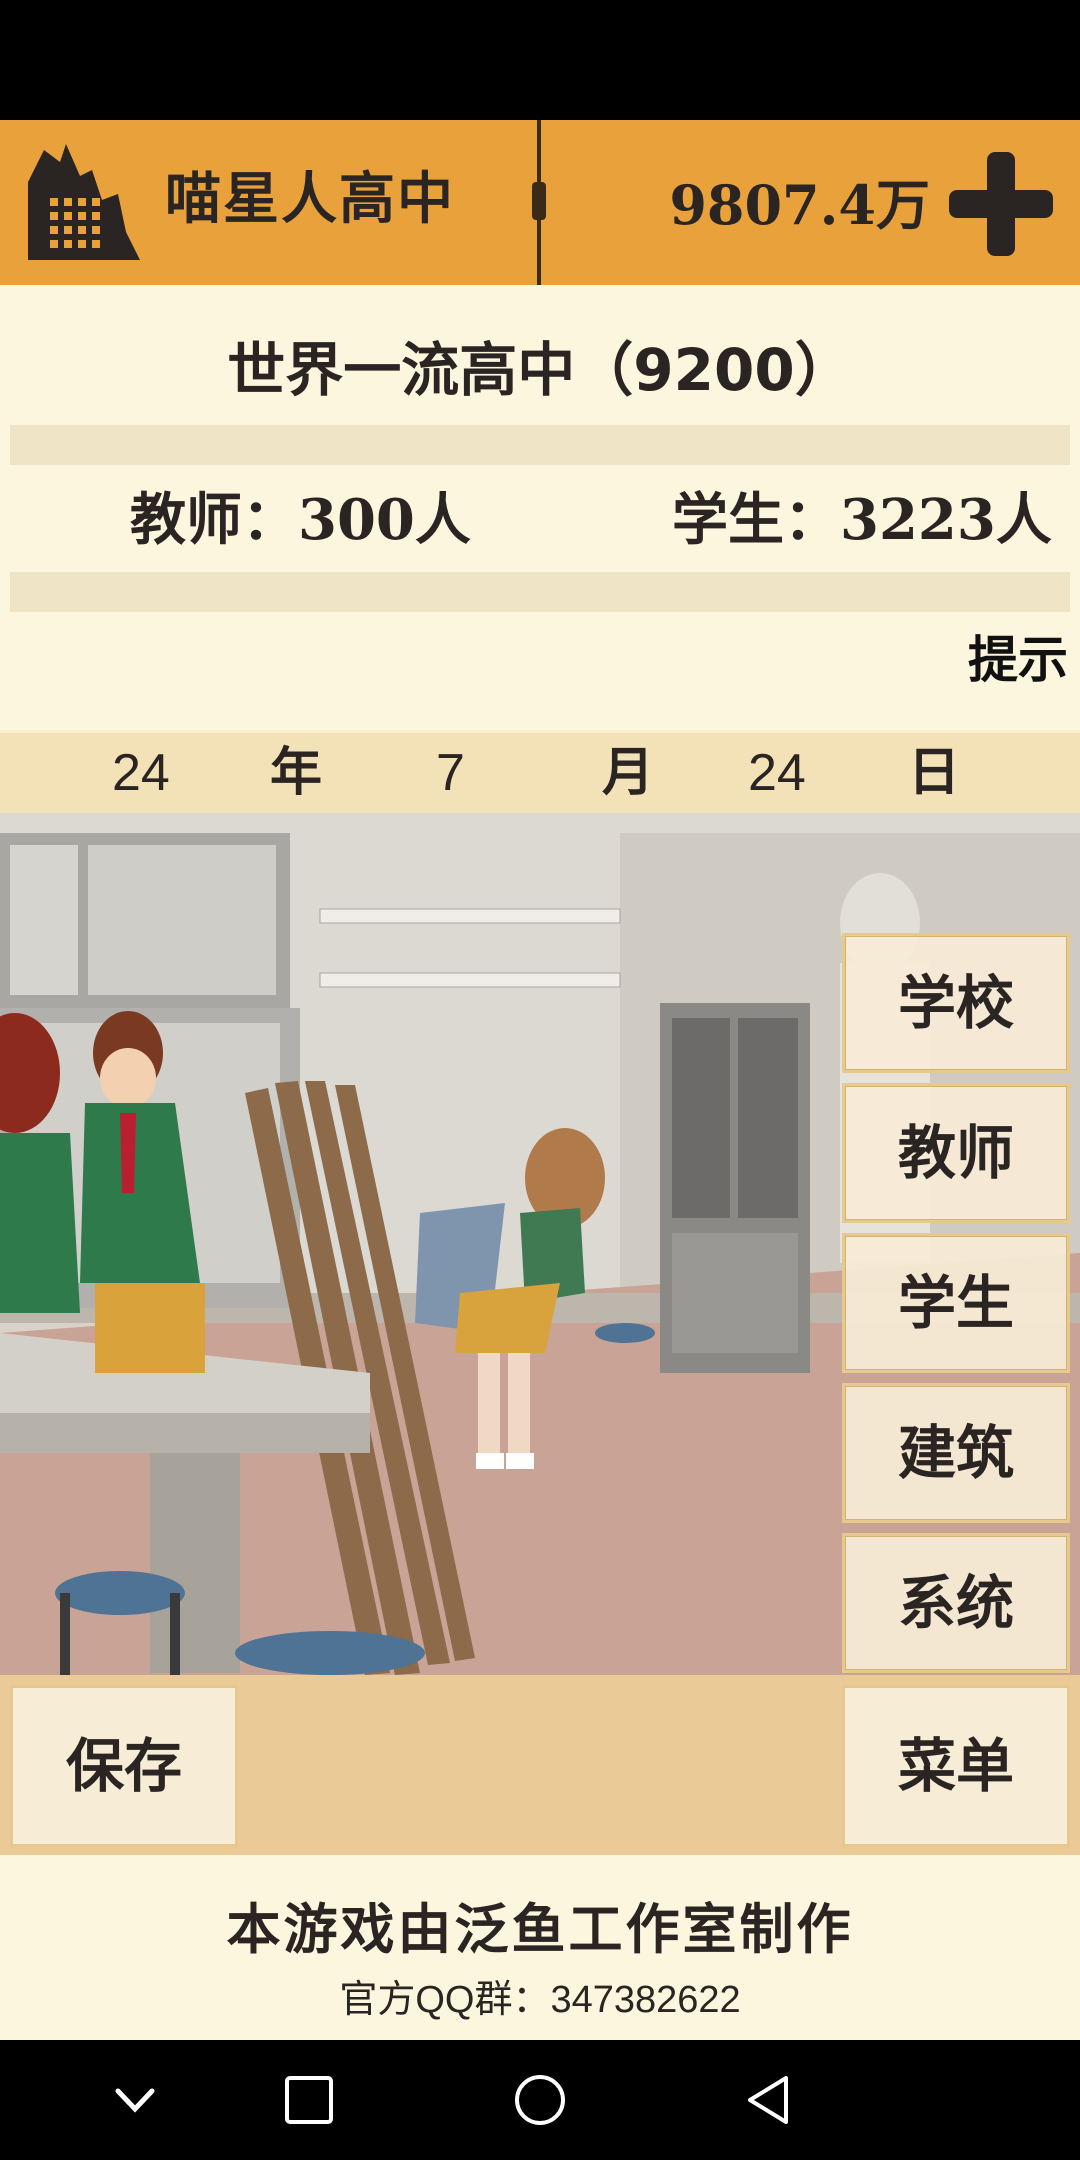 The width and height of the screenshot is (1080, 2160). I want to click on date-day: 24, so click(777, 773).